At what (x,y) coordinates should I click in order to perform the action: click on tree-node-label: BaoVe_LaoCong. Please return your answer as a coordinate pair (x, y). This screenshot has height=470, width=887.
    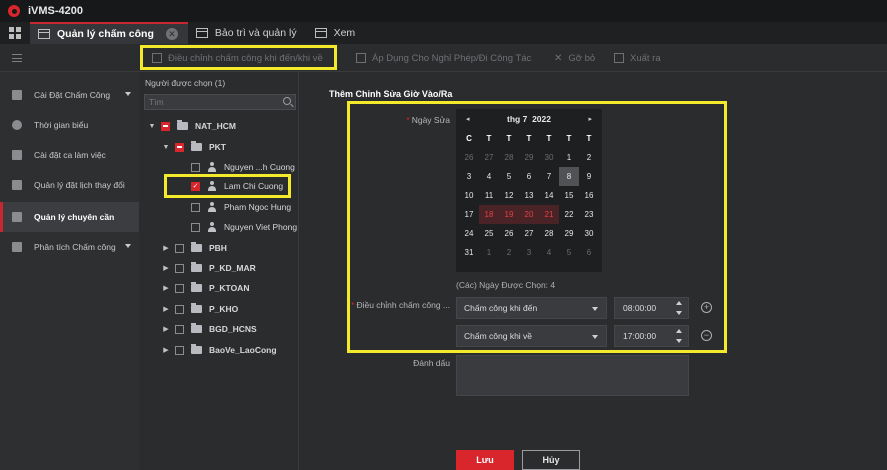
    Looking at the image, I should click on (243, 350).